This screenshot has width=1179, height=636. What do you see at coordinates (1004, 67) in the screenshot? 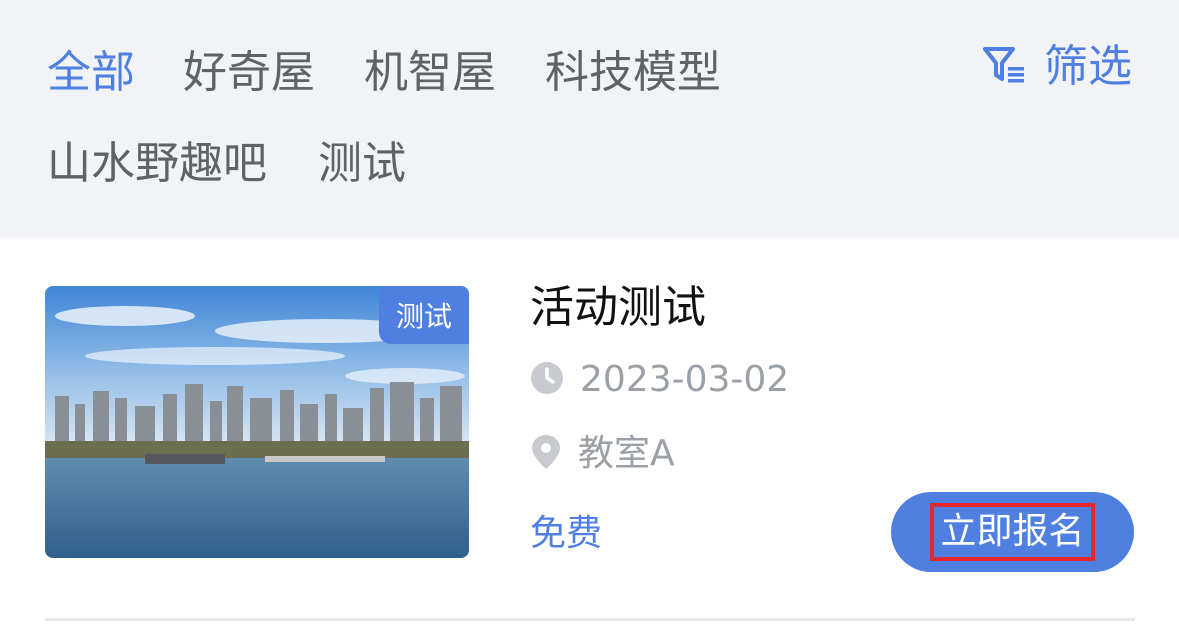
I see `filter-icon` at bounding box center [1004, 67].